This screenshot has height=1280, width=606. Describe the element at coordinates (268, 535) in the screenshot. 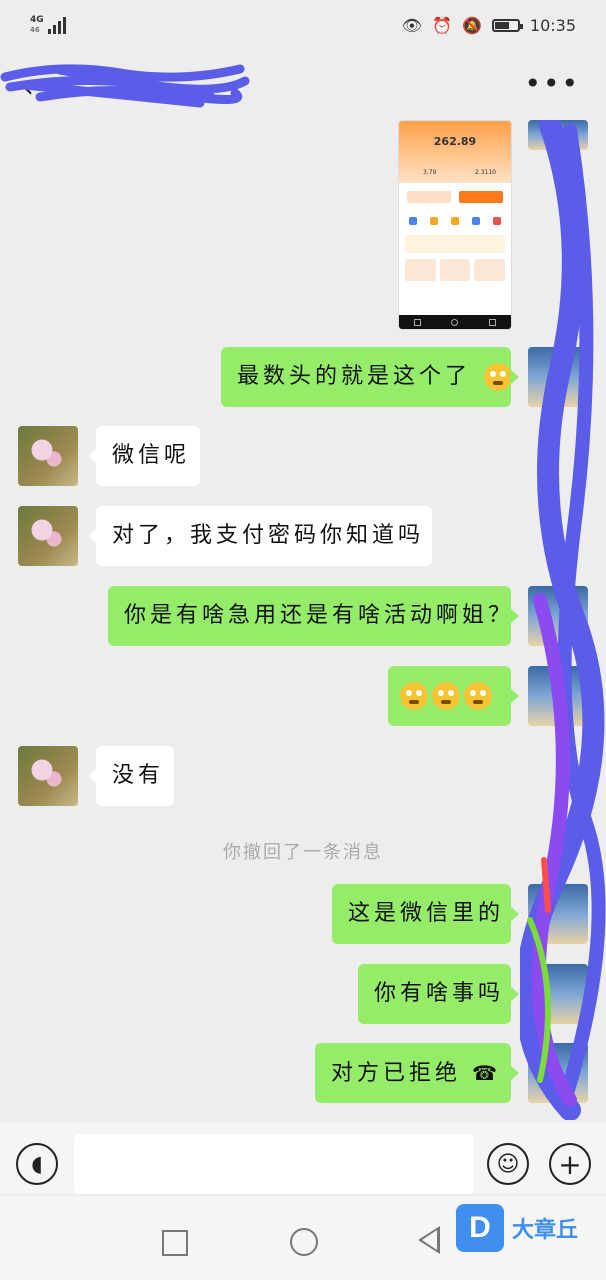

I see `message-text: 对了，我支付密码你知道吗` at that location.